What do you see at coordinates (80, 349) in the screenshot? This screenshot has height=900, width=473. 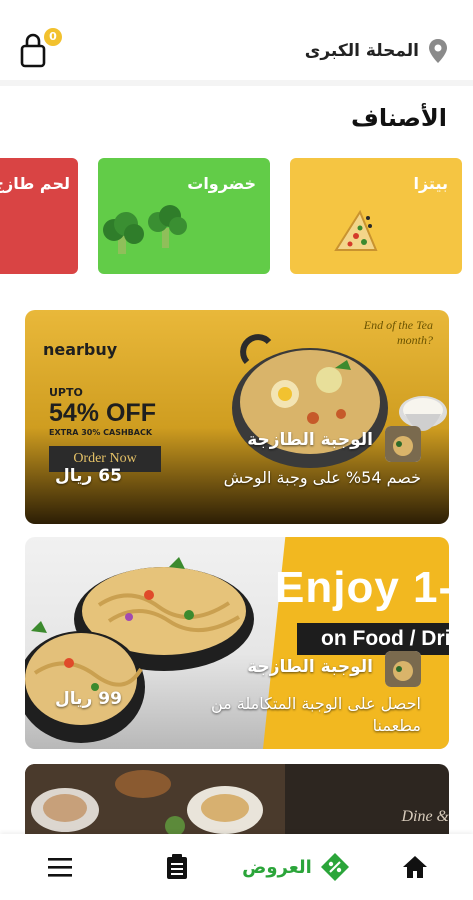 I see `brand-logo: nearbuy` at bounding box center [80, 349].